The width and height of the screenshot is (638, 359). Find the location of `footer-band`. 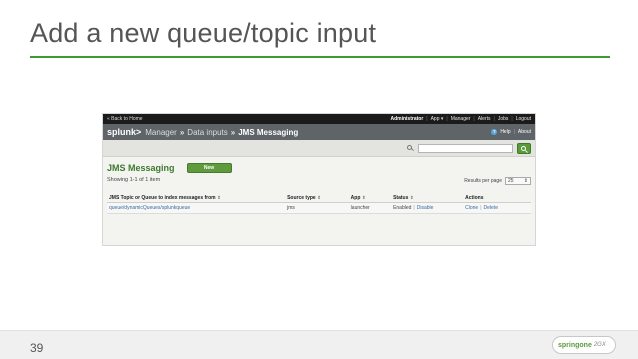

footer-band is located at coordinates (319, 344).